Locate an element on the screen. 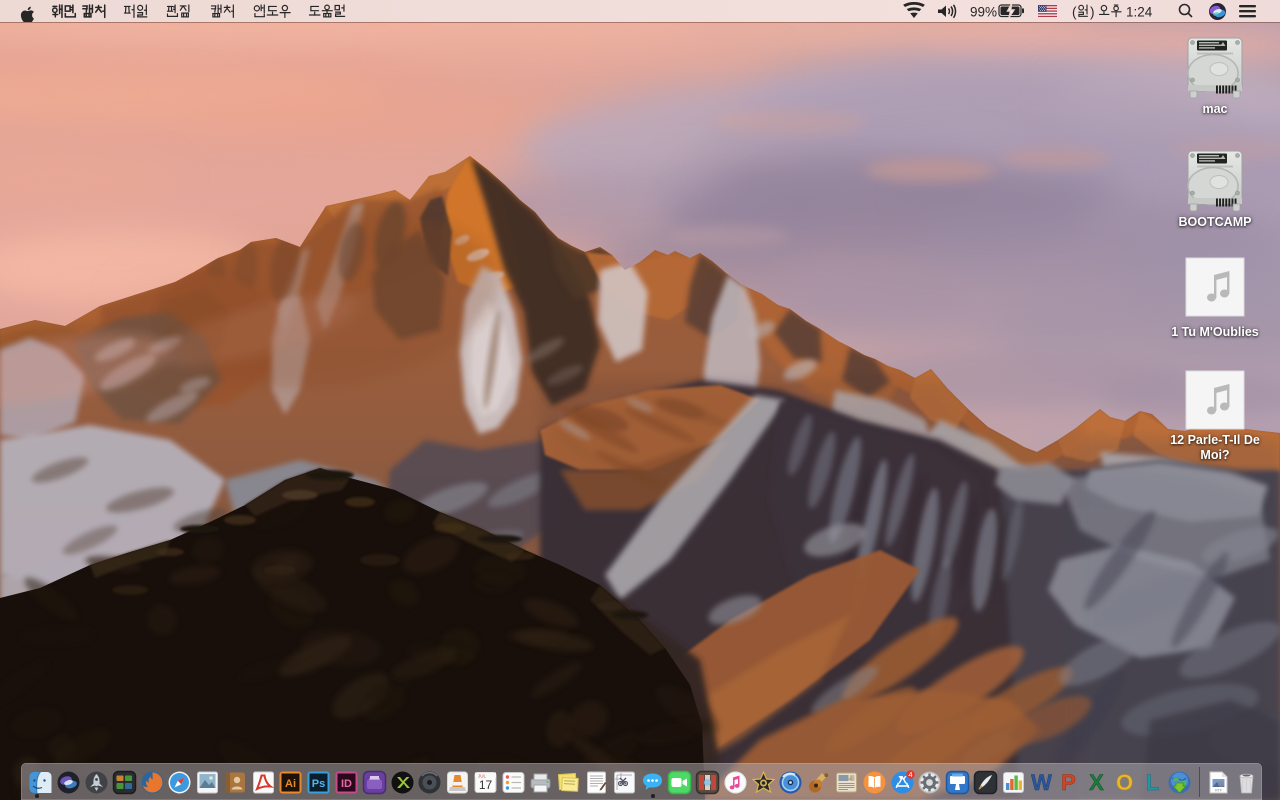  svg-text: 99% is located at coordinates (983, 12).